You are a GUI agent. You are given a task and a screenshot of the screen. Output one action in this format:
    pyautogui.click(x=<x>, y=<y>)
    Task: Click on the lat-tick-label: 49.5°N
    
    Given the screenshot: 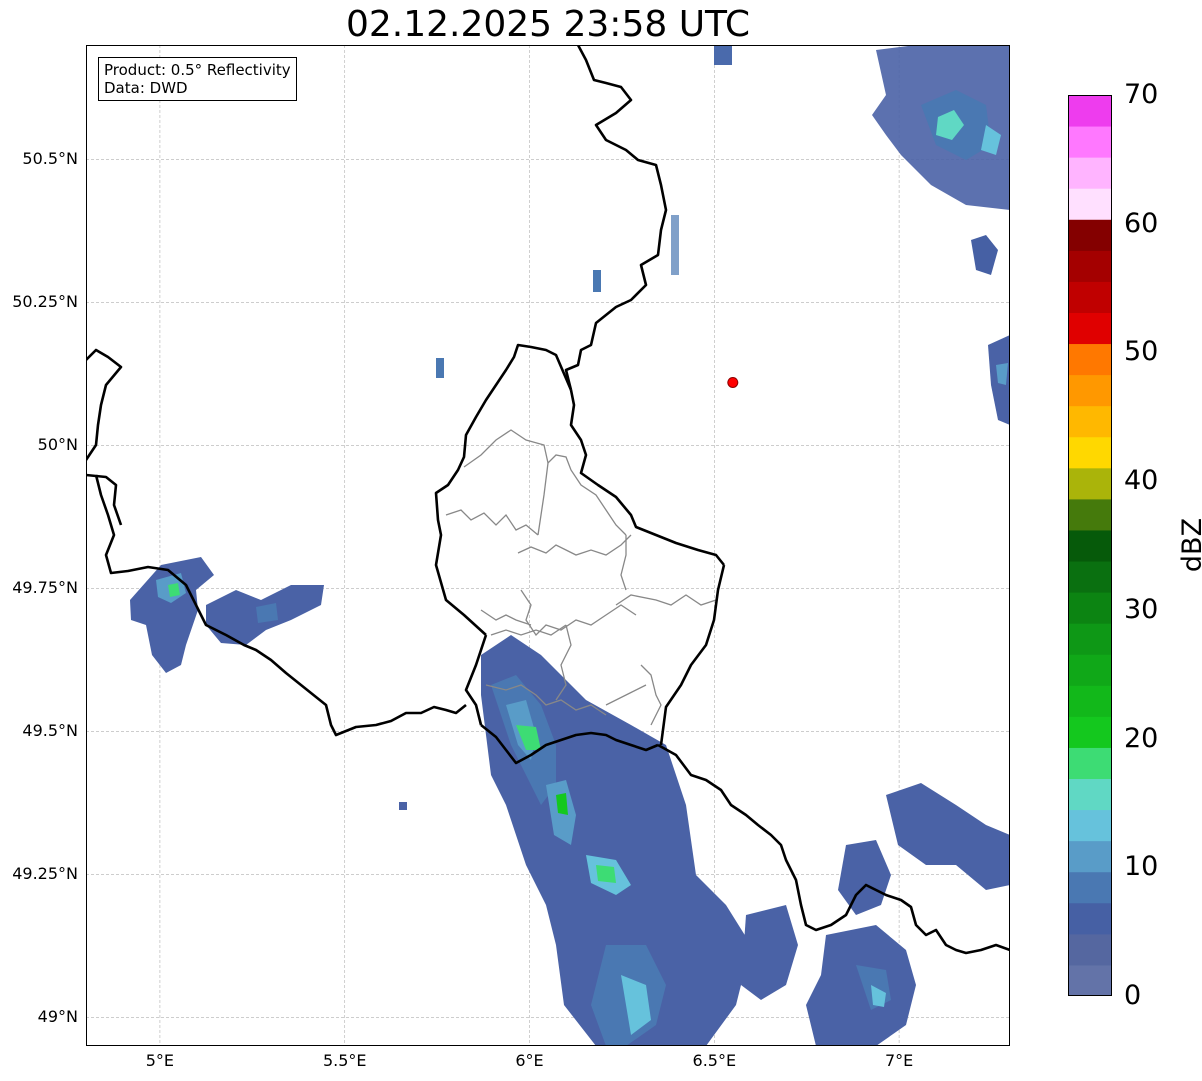 What is the action you would take?
    pyautogui.click(x=50, y=731)
    